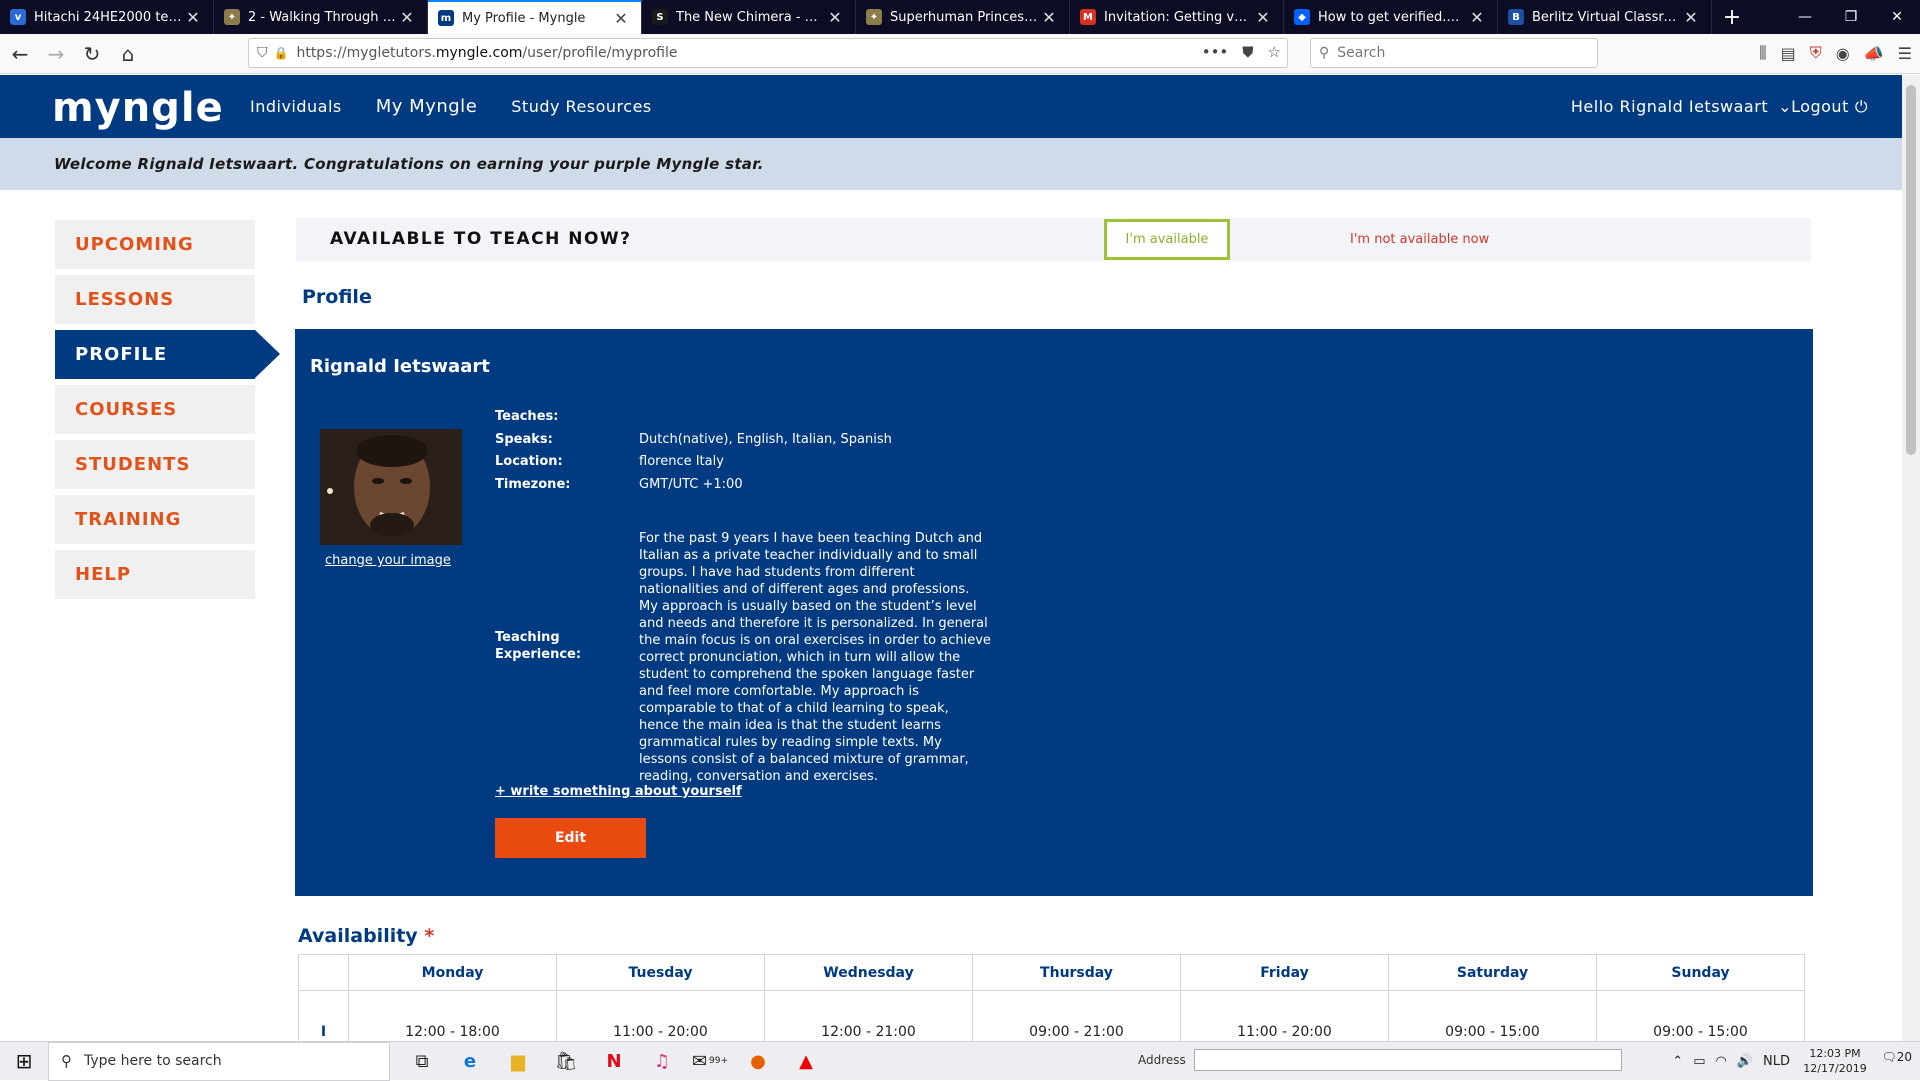 This screenshot has width=1920, height=1081. I want to click on itunes-icon: ♫, so click(662, 1061).